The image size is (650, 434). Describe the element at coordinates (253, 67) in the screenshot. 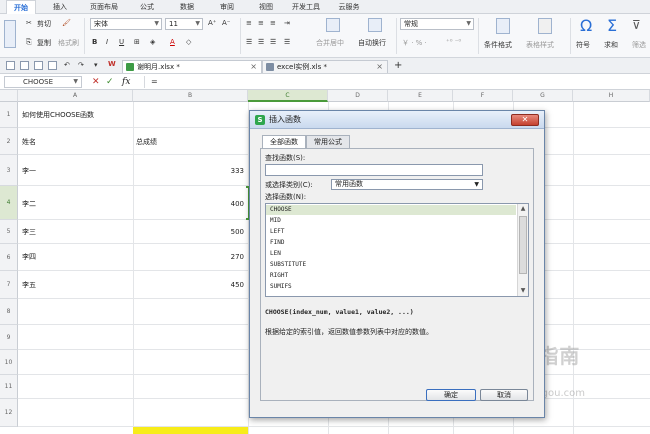

I see `close-icon: ×` at that location.